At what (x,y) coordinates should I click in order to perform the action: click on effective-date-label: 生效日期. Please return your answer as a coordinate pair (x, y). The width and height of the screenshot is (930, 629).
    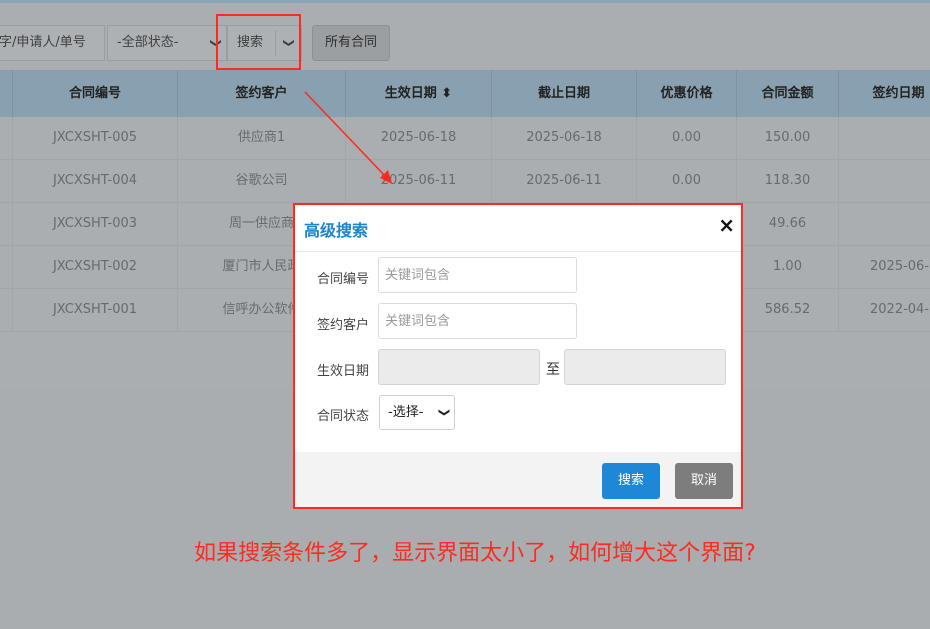
    Looking at the image, I should click on (343, 371).